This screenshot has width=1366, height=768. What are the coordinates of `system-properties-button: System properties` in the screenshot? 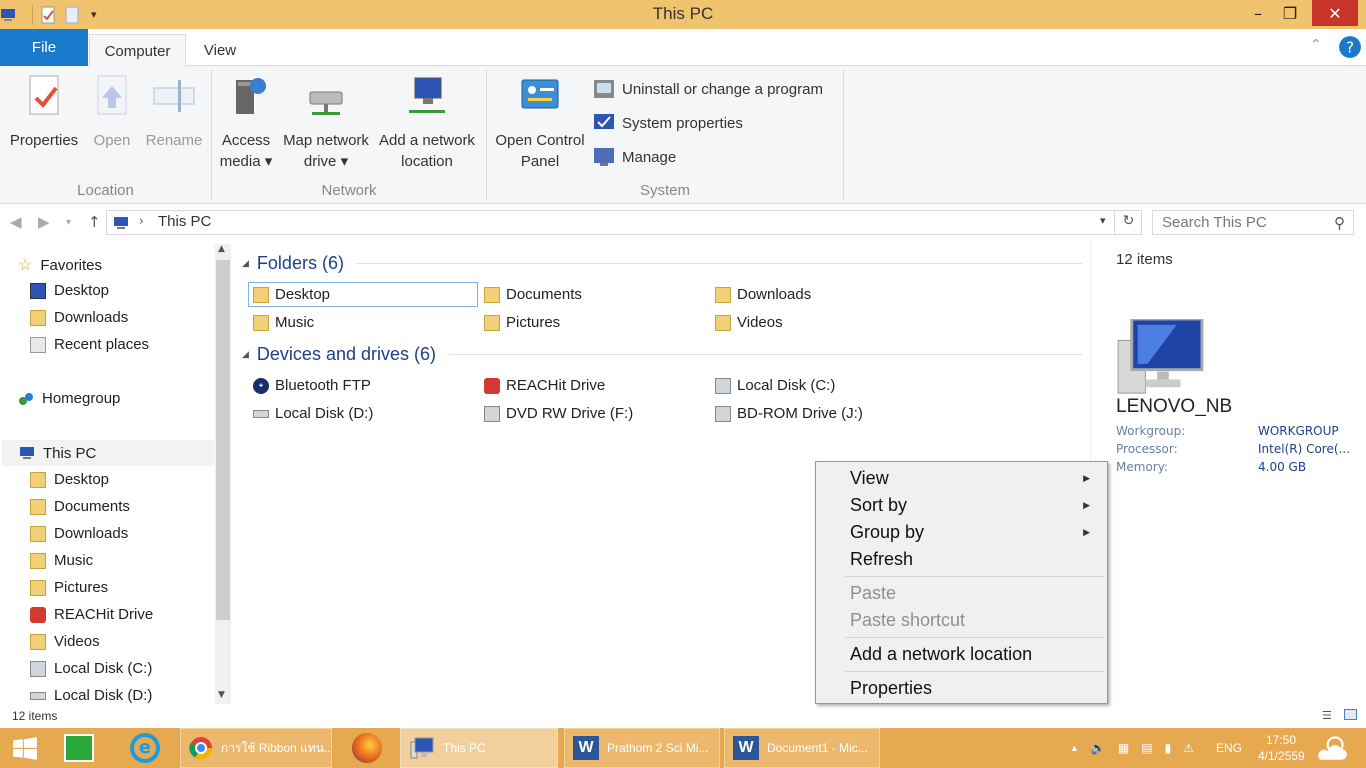 It's located at (667, 123).